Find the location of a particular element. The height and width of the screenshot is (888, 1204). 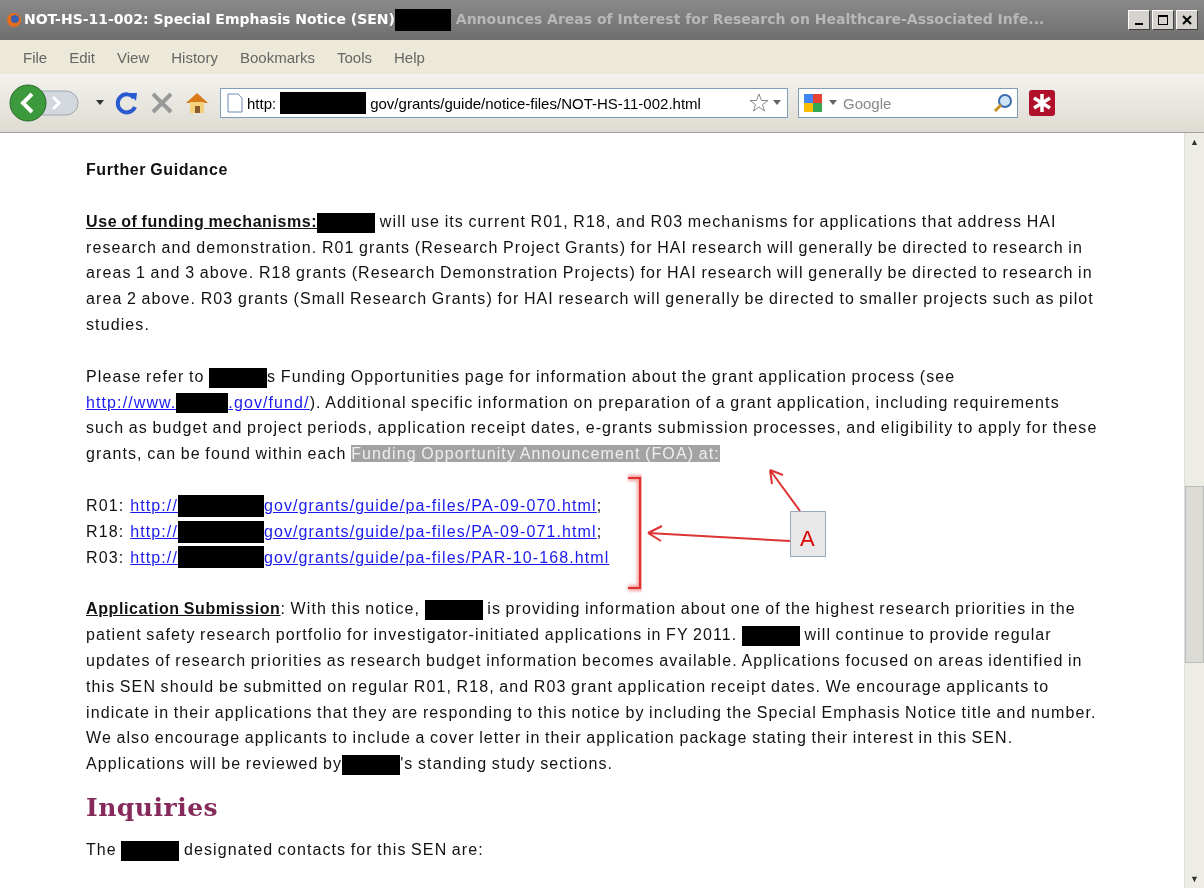

maximize-icon is located at coordinates (1163, 20).